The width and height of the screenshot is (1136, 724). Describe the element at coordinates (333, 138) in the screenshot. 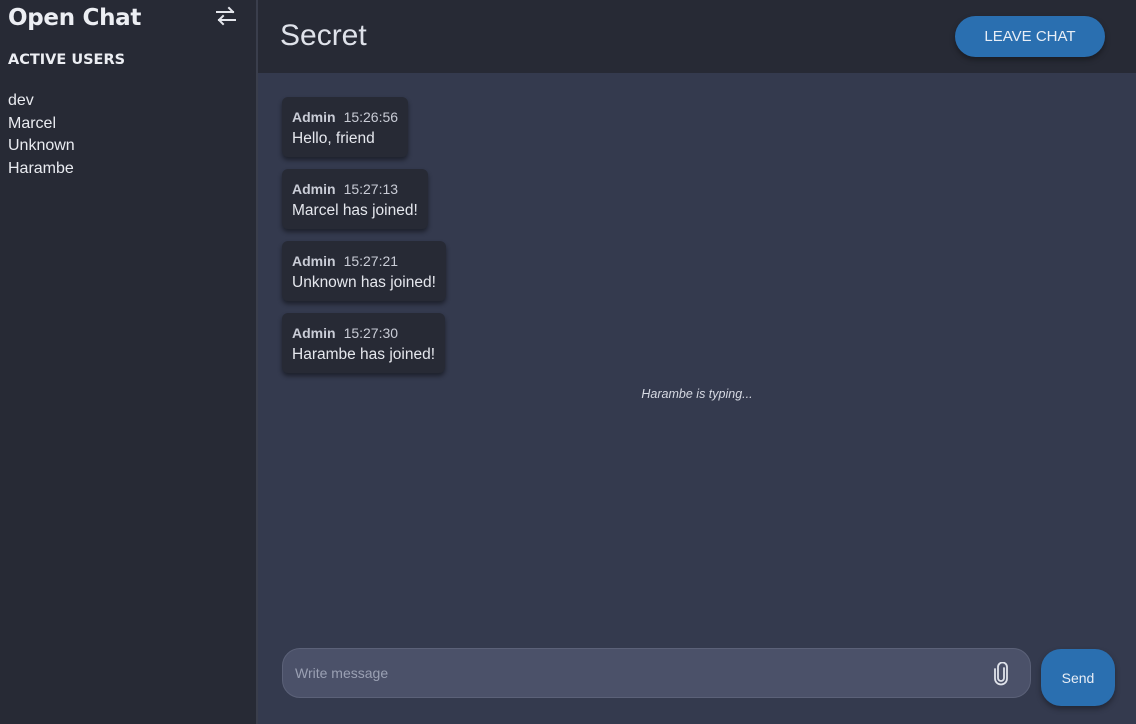

I see `message-text: Hello, friend` at that location.